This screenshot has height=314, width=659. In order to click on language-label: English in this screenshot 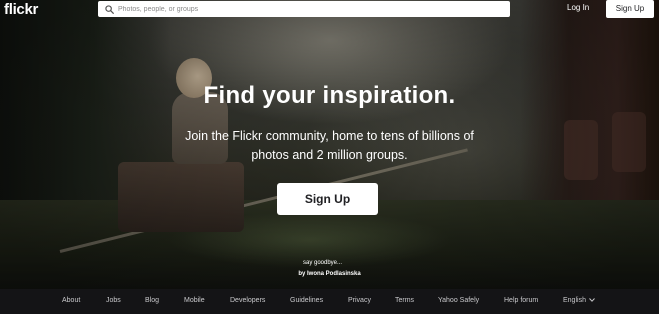, I will do `click(574, 300)`.